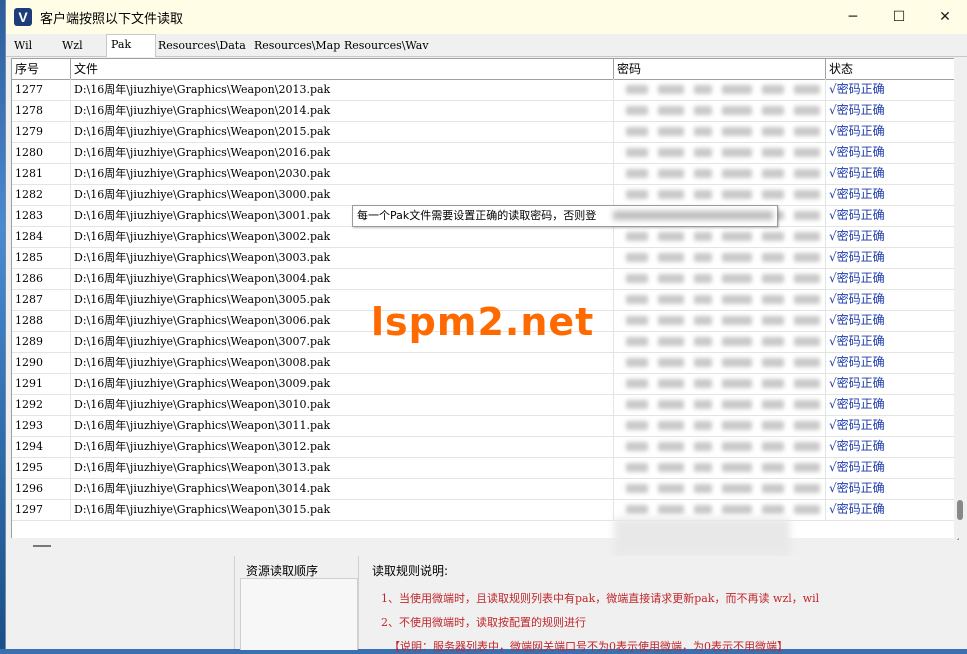 This screenshot has width=967, height=654. Describe the element at coordinates (720, 69) in the screenshot. I see `header-password: 密码` at that location.